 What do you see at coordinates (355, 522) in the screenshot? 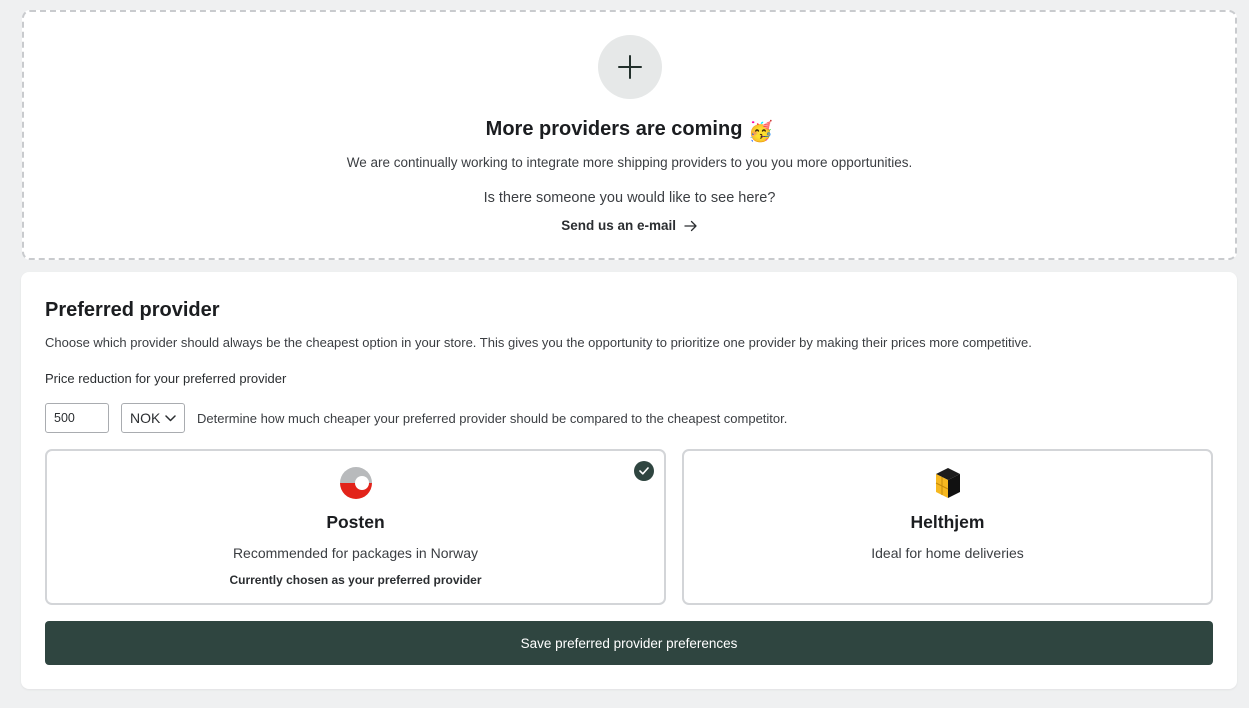
I see `provider-name: Posten` at bounding box center [355, 522].